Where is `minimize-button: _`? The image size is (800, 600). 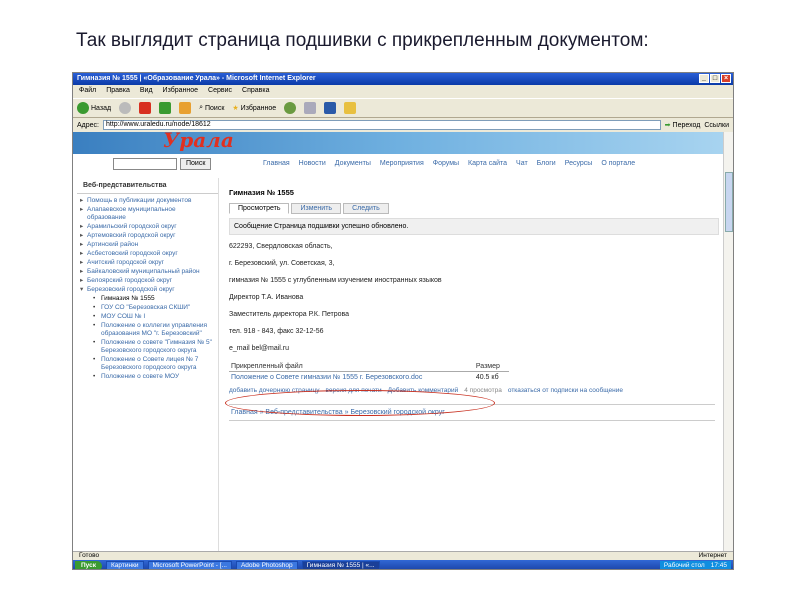
minimize-button: _ is located at coordinates (704, 78).